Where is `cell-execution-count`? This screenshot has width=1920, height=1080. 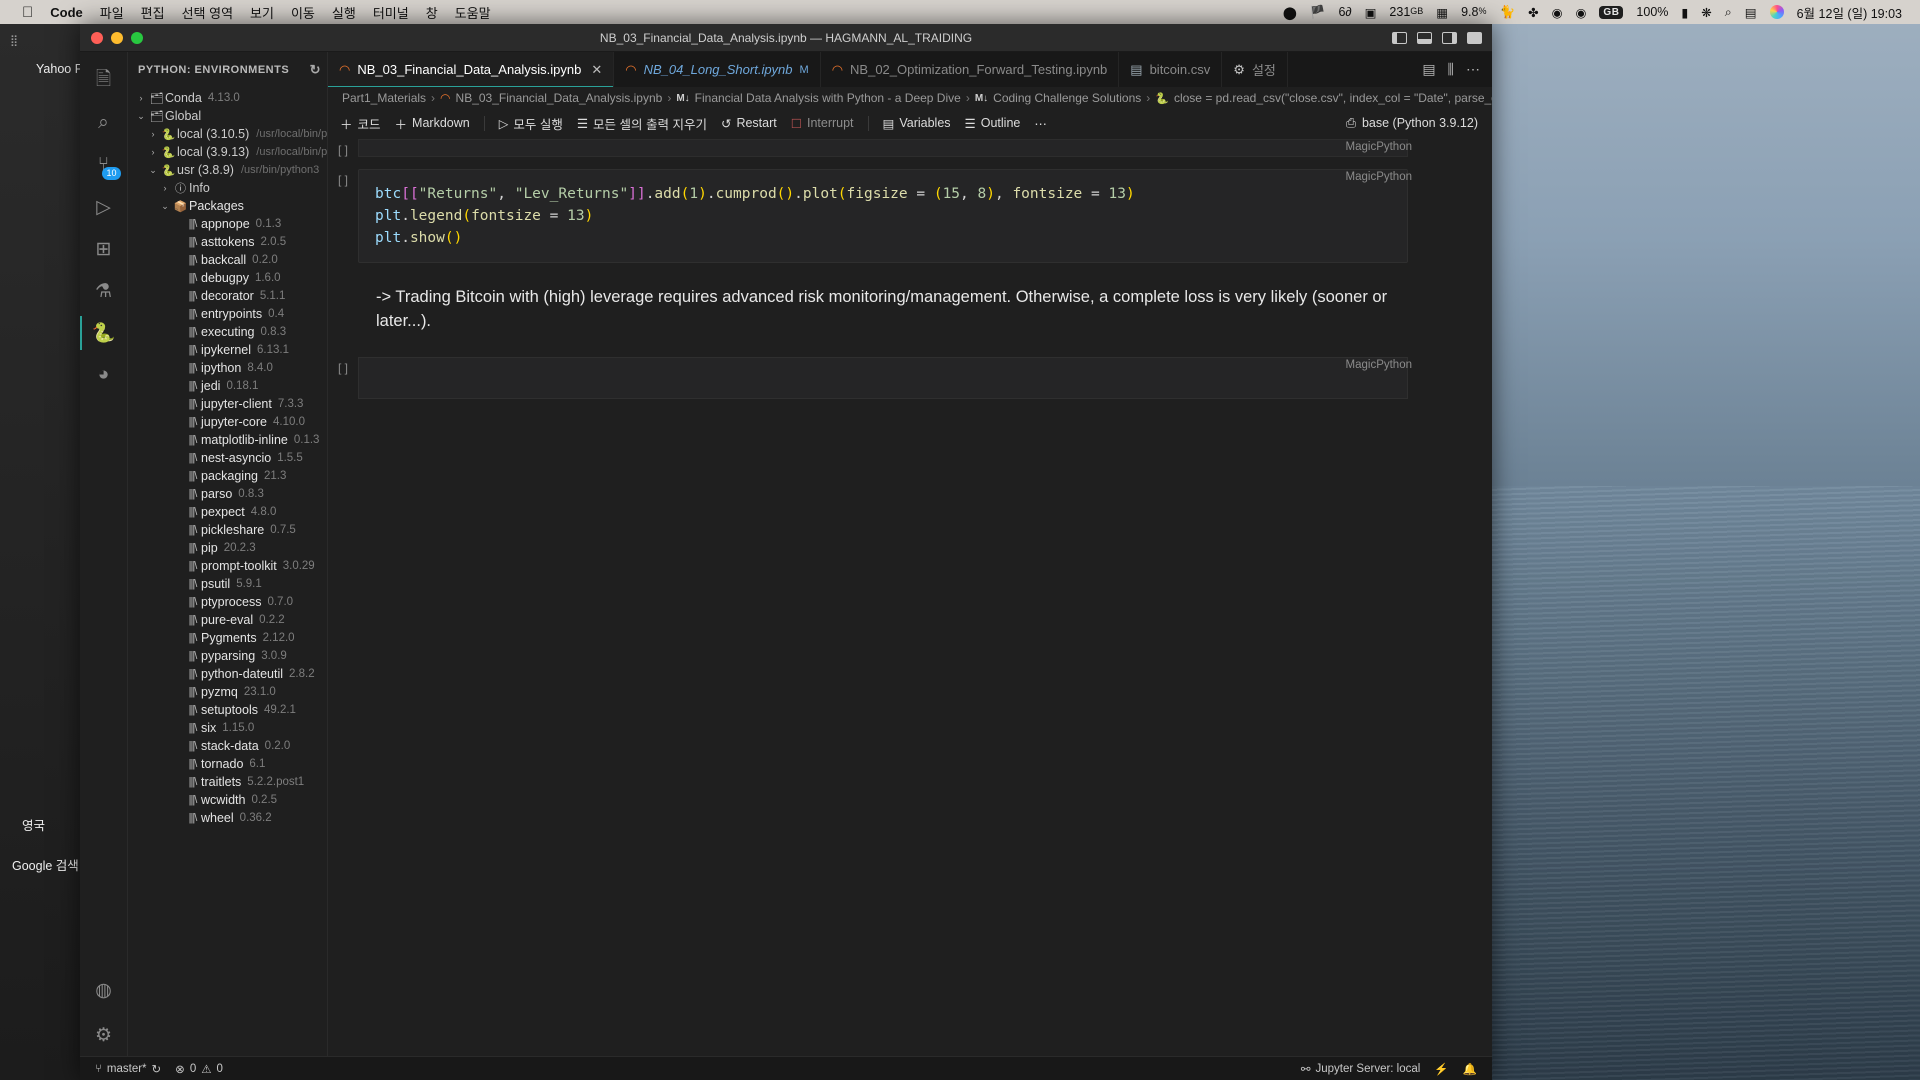 cell-execution-count is located at coordinates (343, 275).